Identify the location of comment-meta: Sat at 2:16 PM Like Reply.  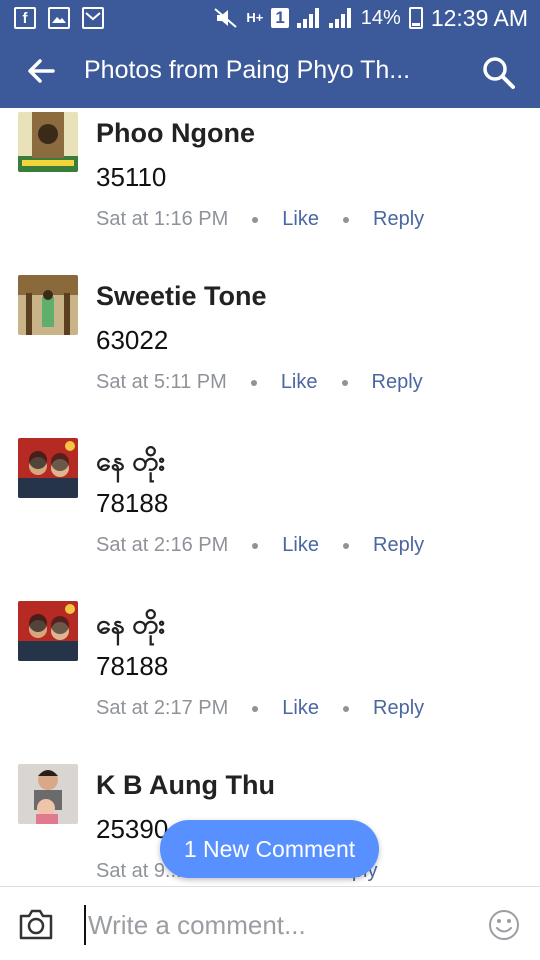
(260, 545).